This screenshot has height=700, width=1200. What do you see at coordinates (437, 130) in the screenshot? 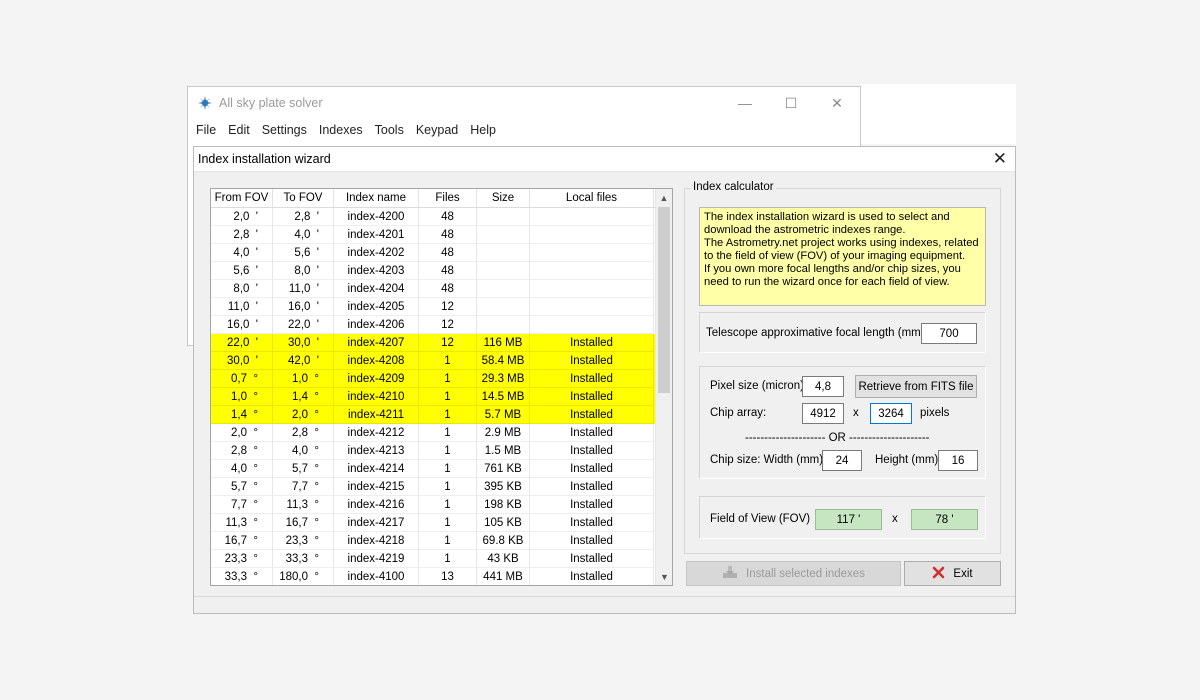
I see `menu-keypad: Keypad` at bounding box center [437, 130].